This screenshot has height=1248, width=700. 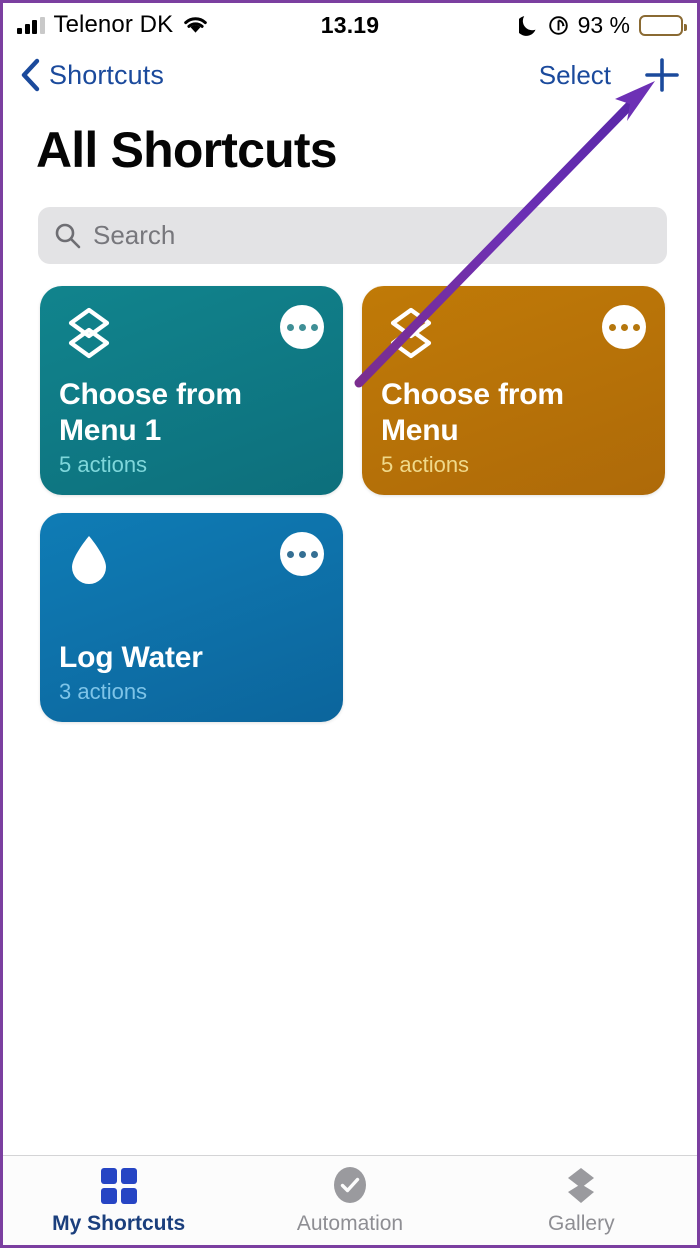 I want to click on status-bar-right: 93 %, so click(x=601, y=25).